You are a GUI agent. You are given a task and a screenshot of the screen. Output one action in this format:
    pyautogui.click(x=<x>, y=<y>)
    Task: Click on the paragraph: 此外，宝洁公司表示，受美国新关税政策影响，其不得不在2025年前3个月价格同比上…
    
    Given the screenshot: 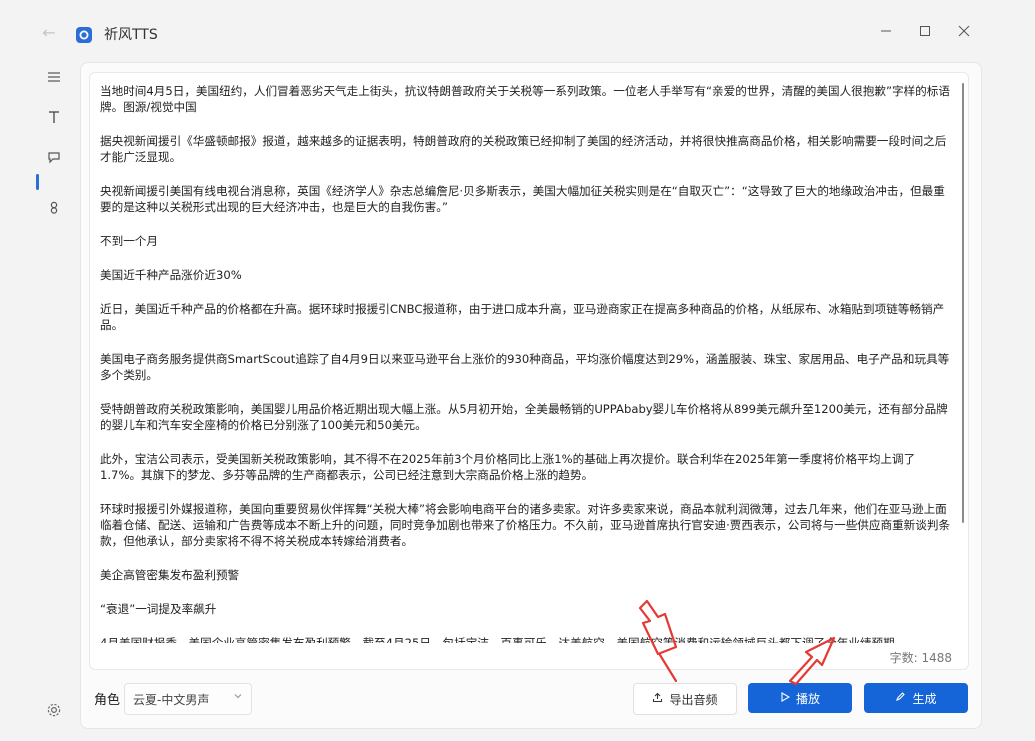 What is the action you would take?
    pyautogui.click(x=508, y=467)
    